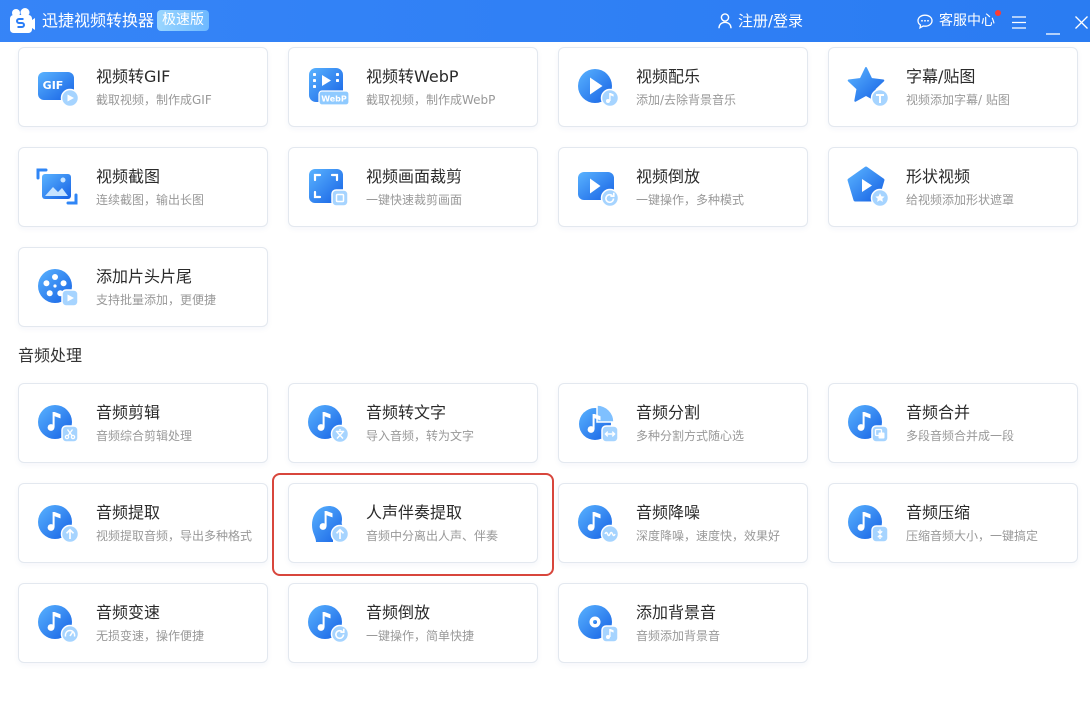 The width and height of the screenshot is (1090, 717). Describe the element at coordinates (668, 412) in the screenshot. I see `tool-title: 音频分割` at that location.